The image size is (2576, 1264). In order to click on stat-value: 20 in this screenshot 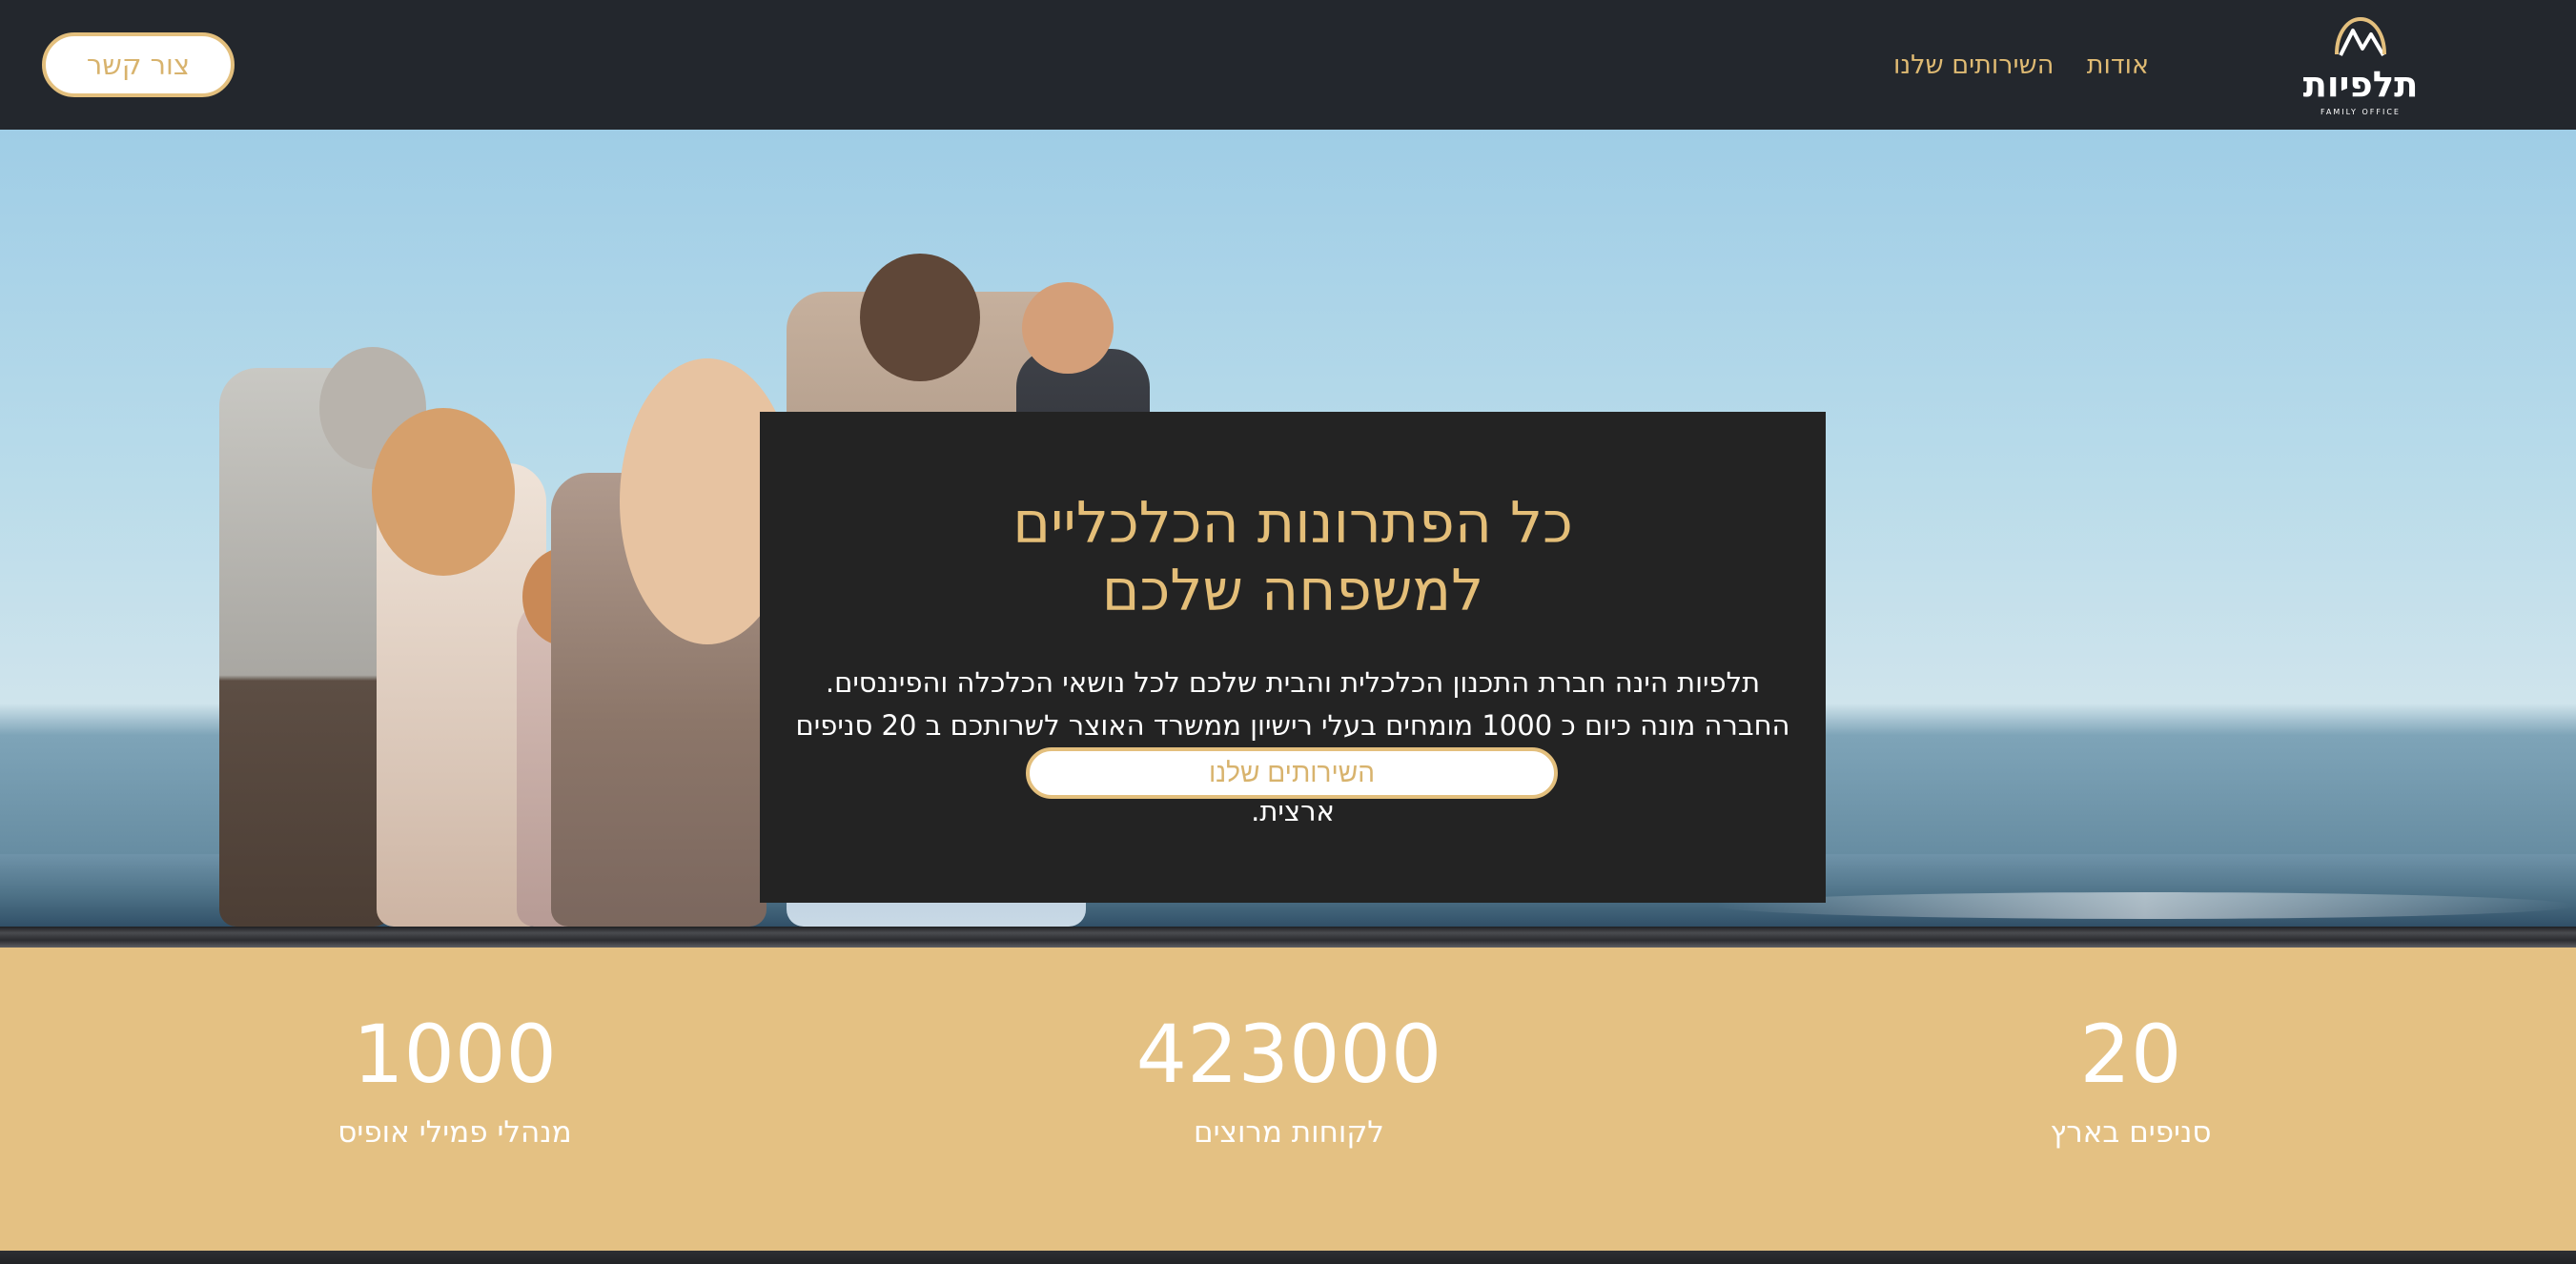, I will do `click(2130, 1054)`.